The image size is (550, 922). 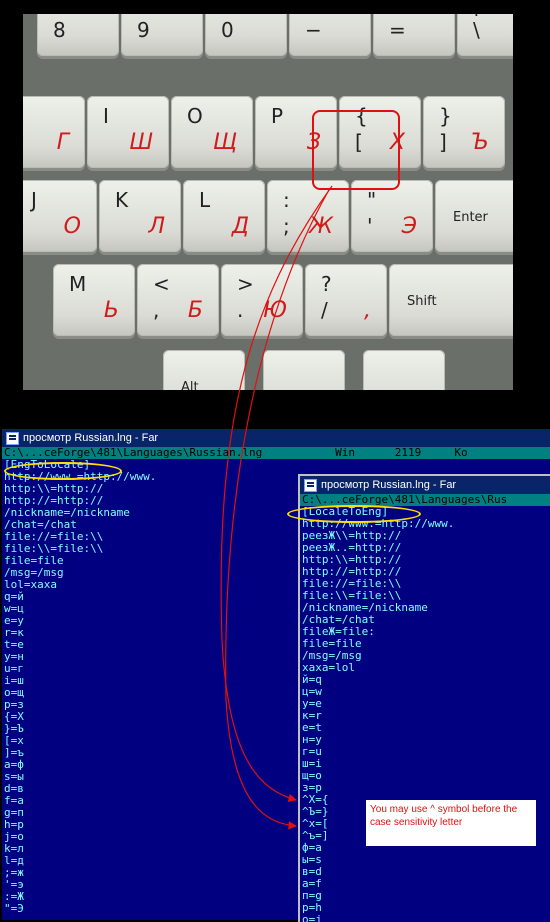 I want to click on arrow-to-curly-lines, so click(x=276, y=494).